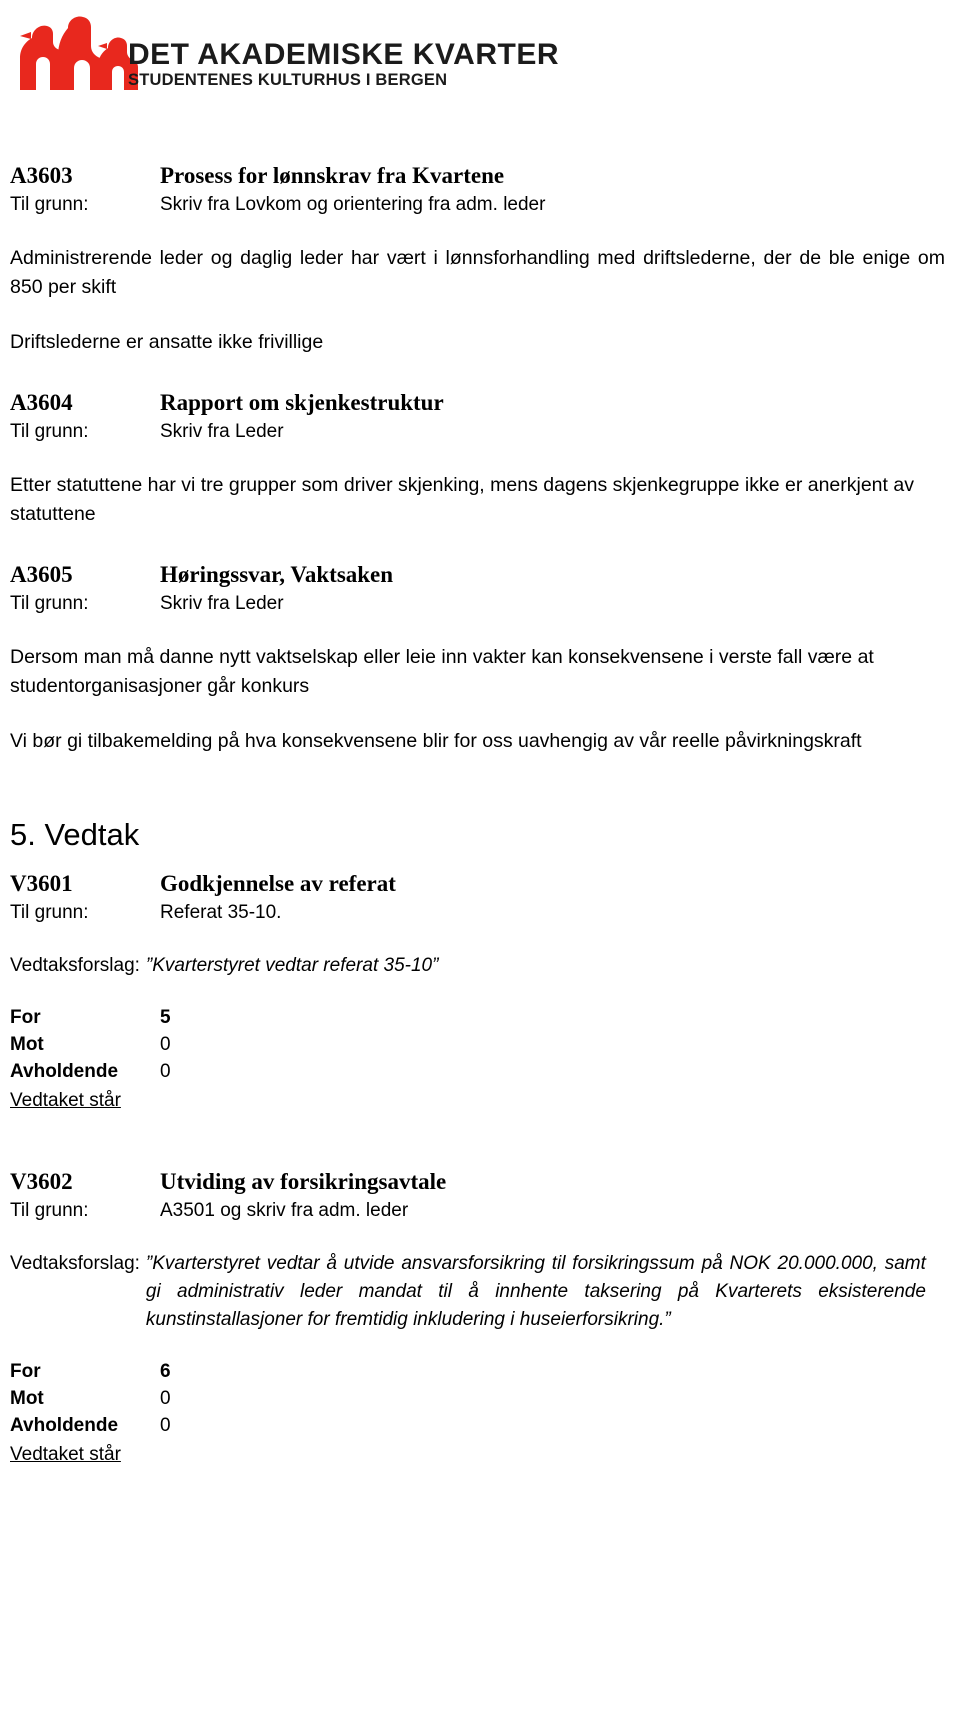  Describe the element at coordinates (480, 883) in the screenshot. I see `decision-title-row: V3601 Godkjennelse av referat` at that location.